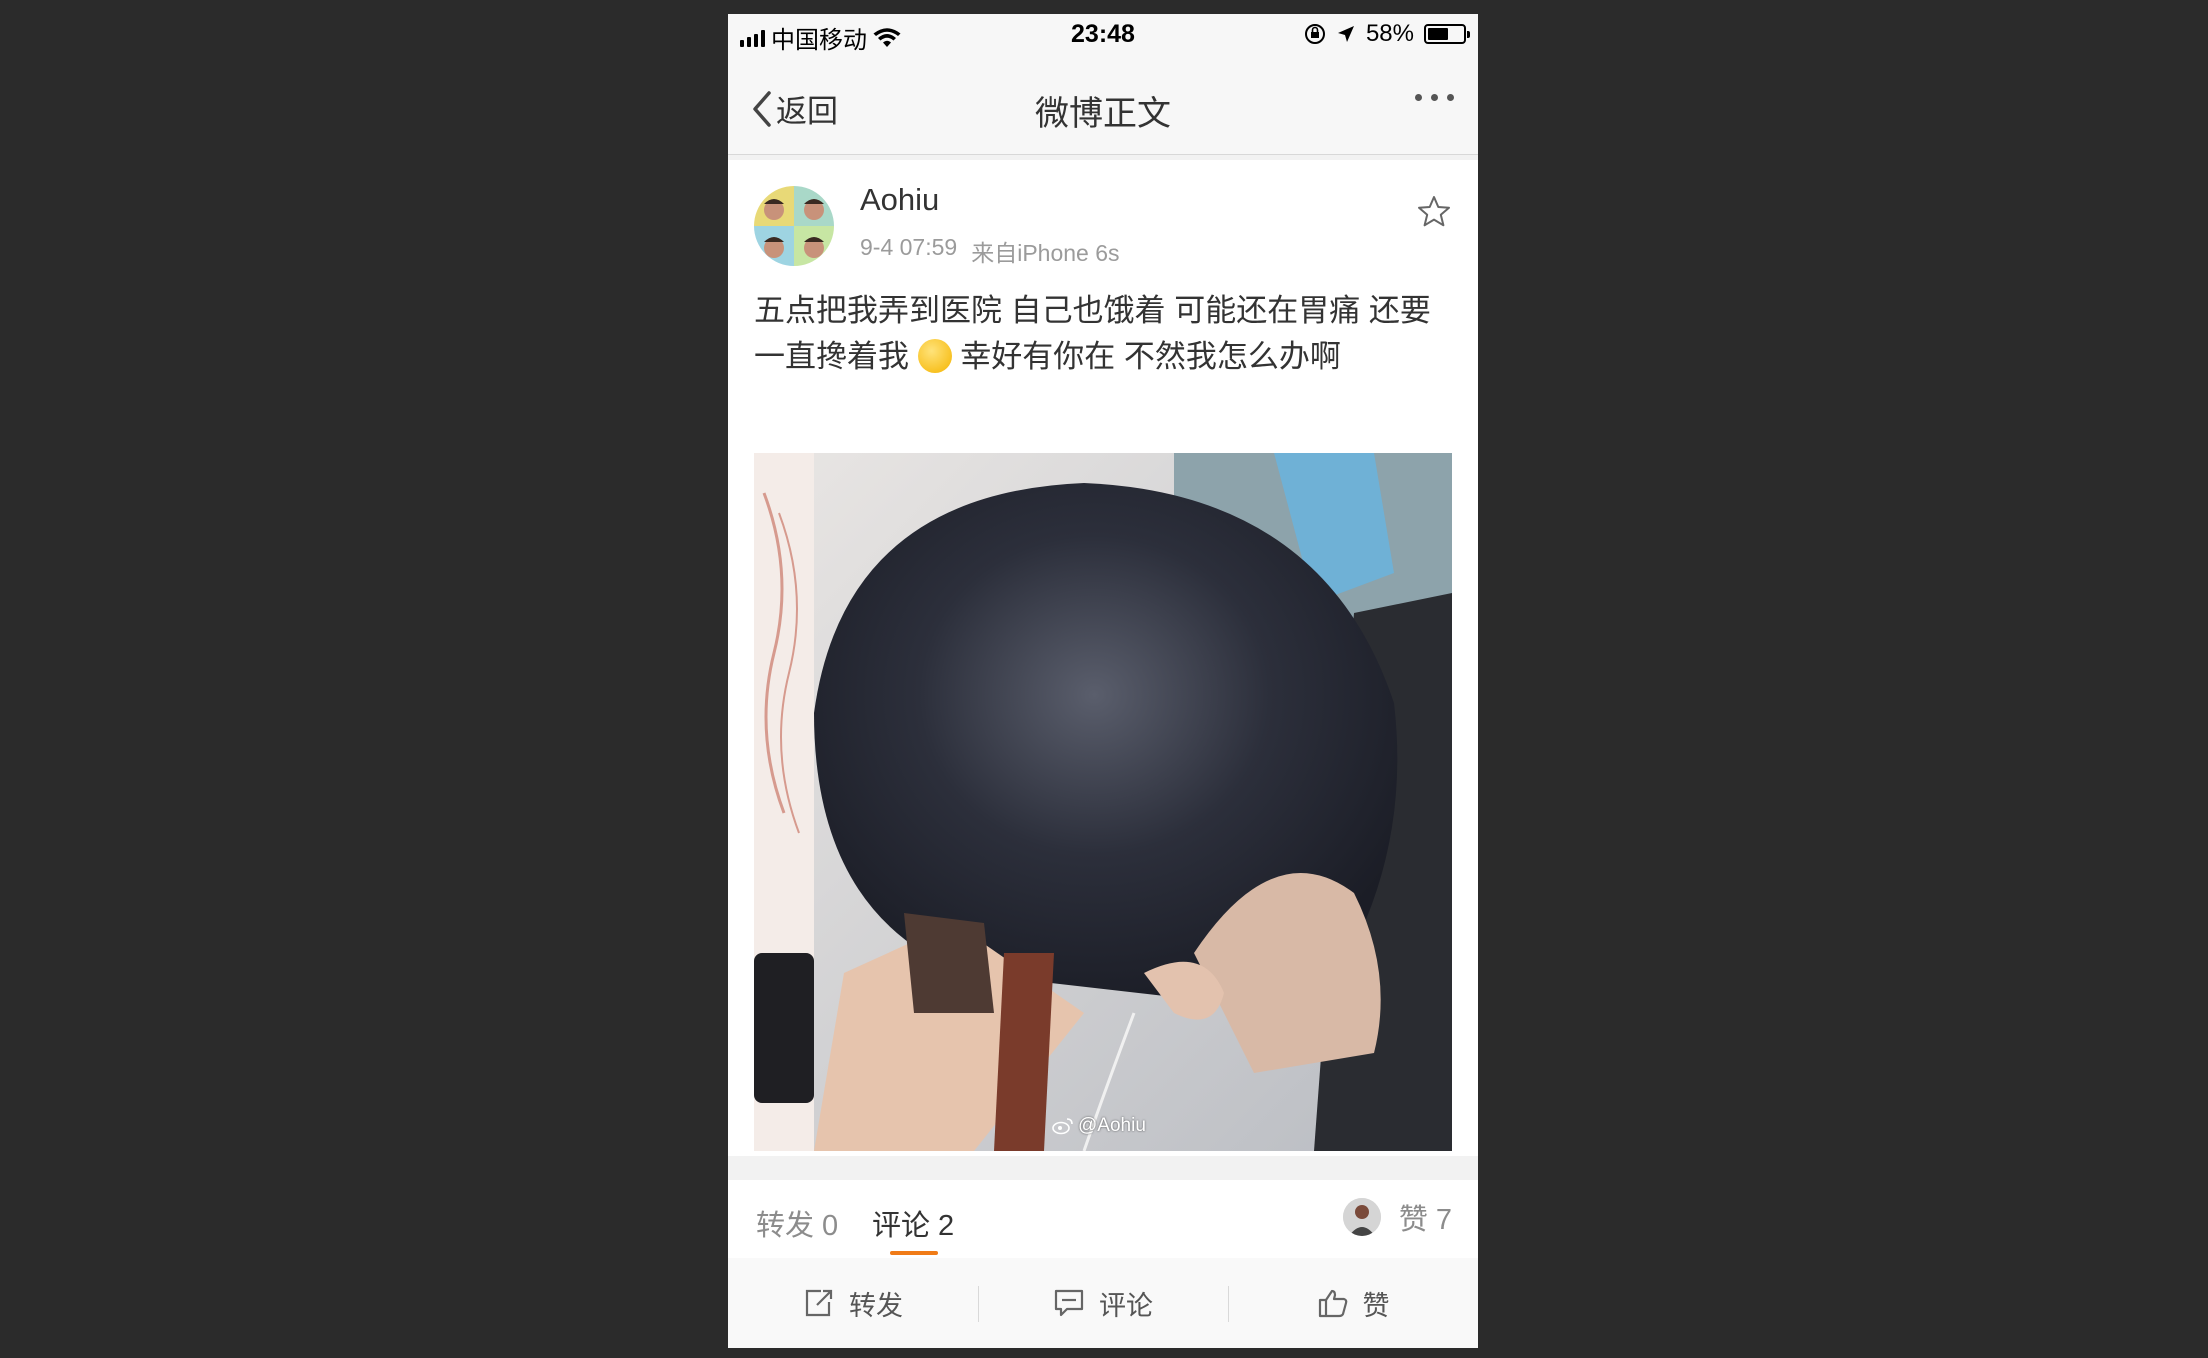 The image size is (2208, 1358). I want to click on comment-label: 评论, so click(1126, 1305).